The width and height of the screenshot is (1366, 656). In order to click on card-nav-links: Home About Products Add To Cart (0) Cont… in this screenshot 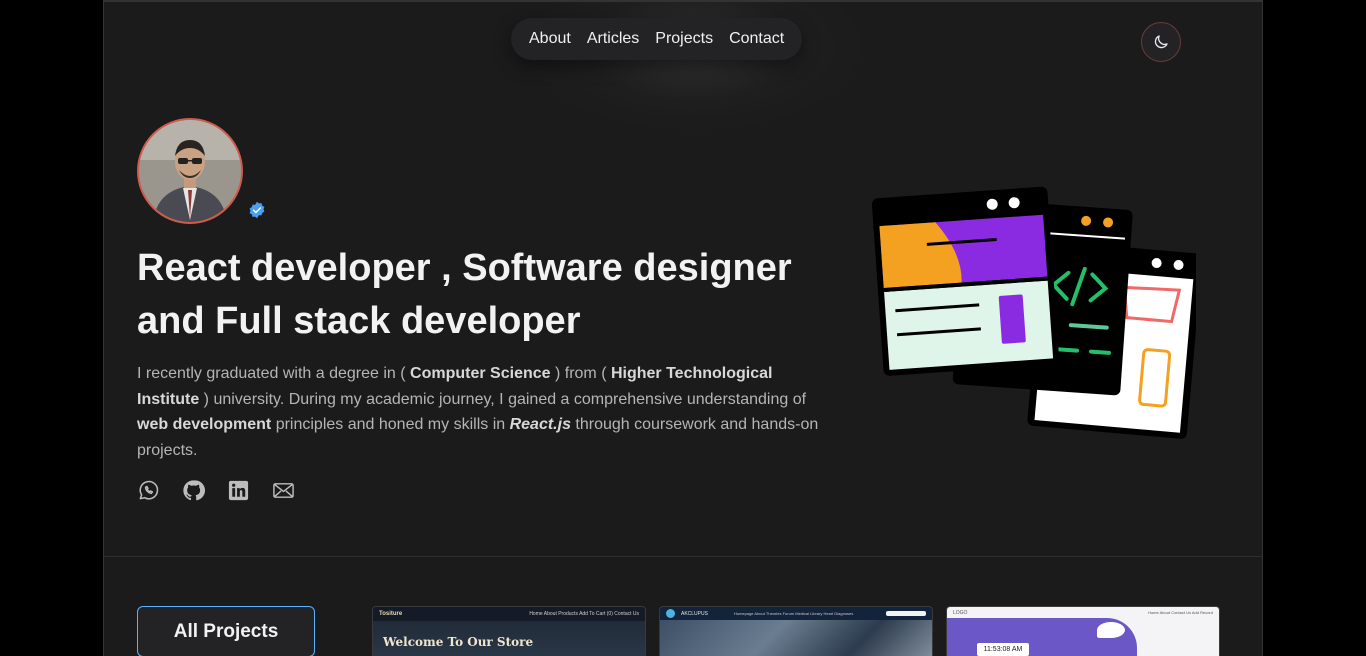, I will do `click(584, 614)`.